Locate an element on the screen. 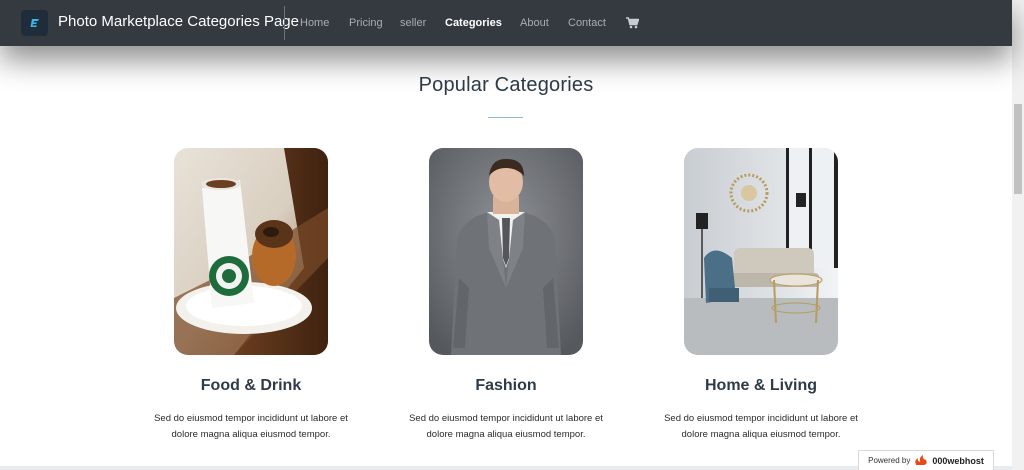  nav-link-pricing: Pricing is located at coordinates (366, 23).